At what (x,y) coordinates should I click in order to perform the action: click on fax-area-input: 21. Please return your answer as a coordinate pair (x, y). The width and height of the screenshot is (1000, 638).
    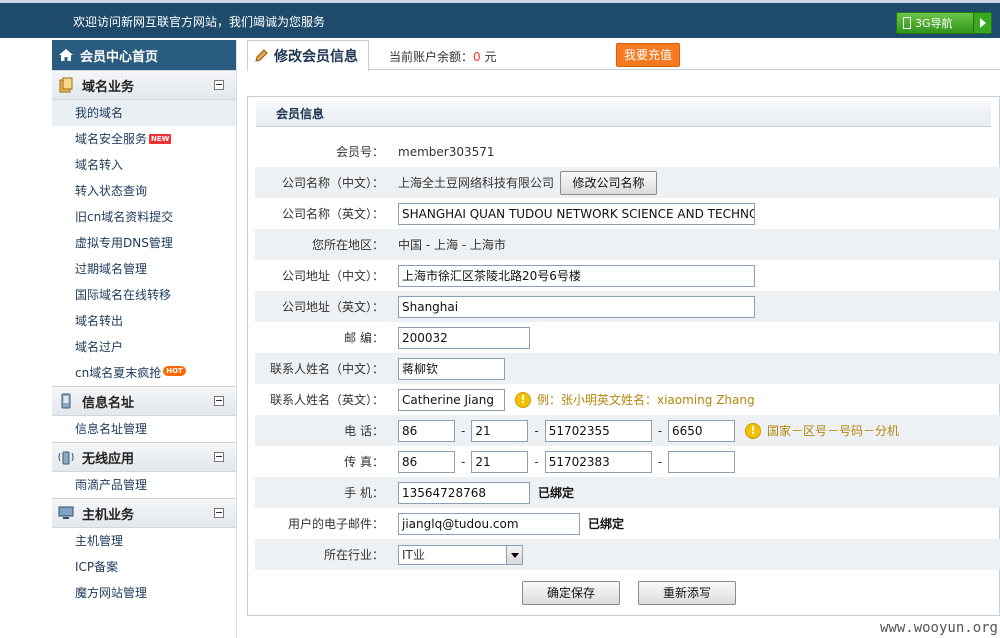
    Looking at the image, I should click on (500, 461).